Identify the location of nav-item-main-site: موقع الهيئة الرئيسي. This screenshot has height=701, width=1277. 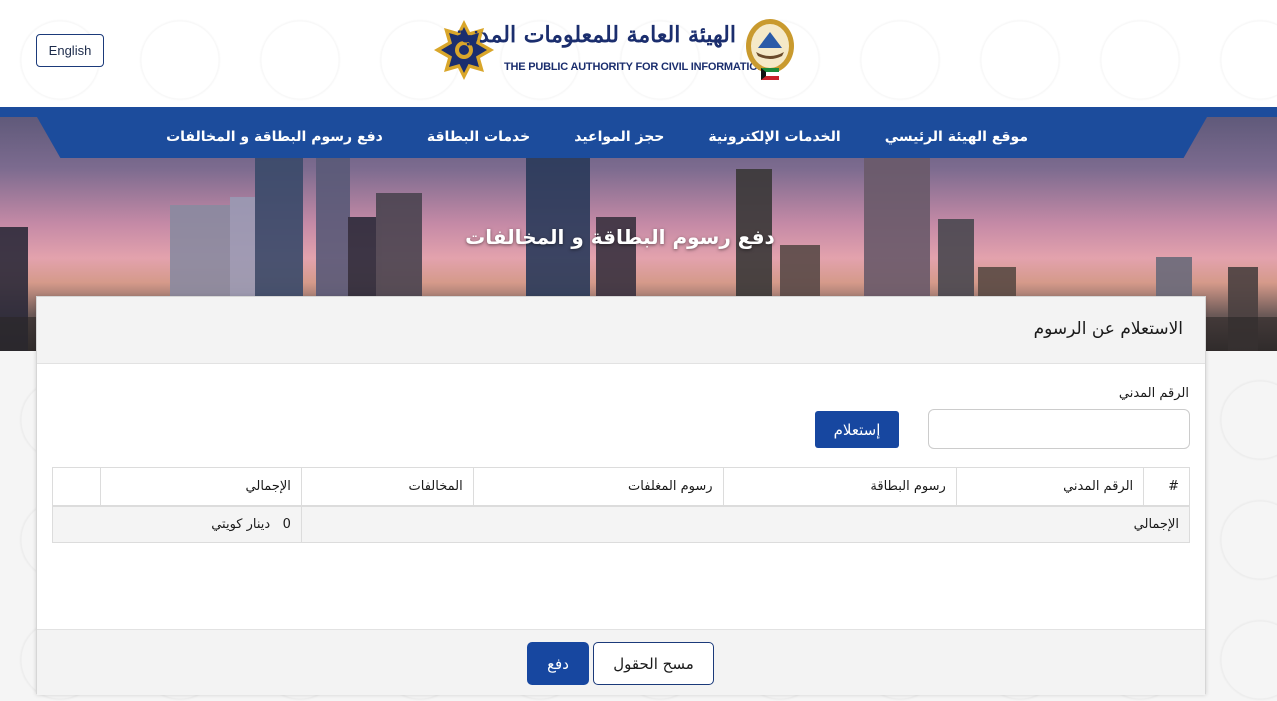
(956, 137).